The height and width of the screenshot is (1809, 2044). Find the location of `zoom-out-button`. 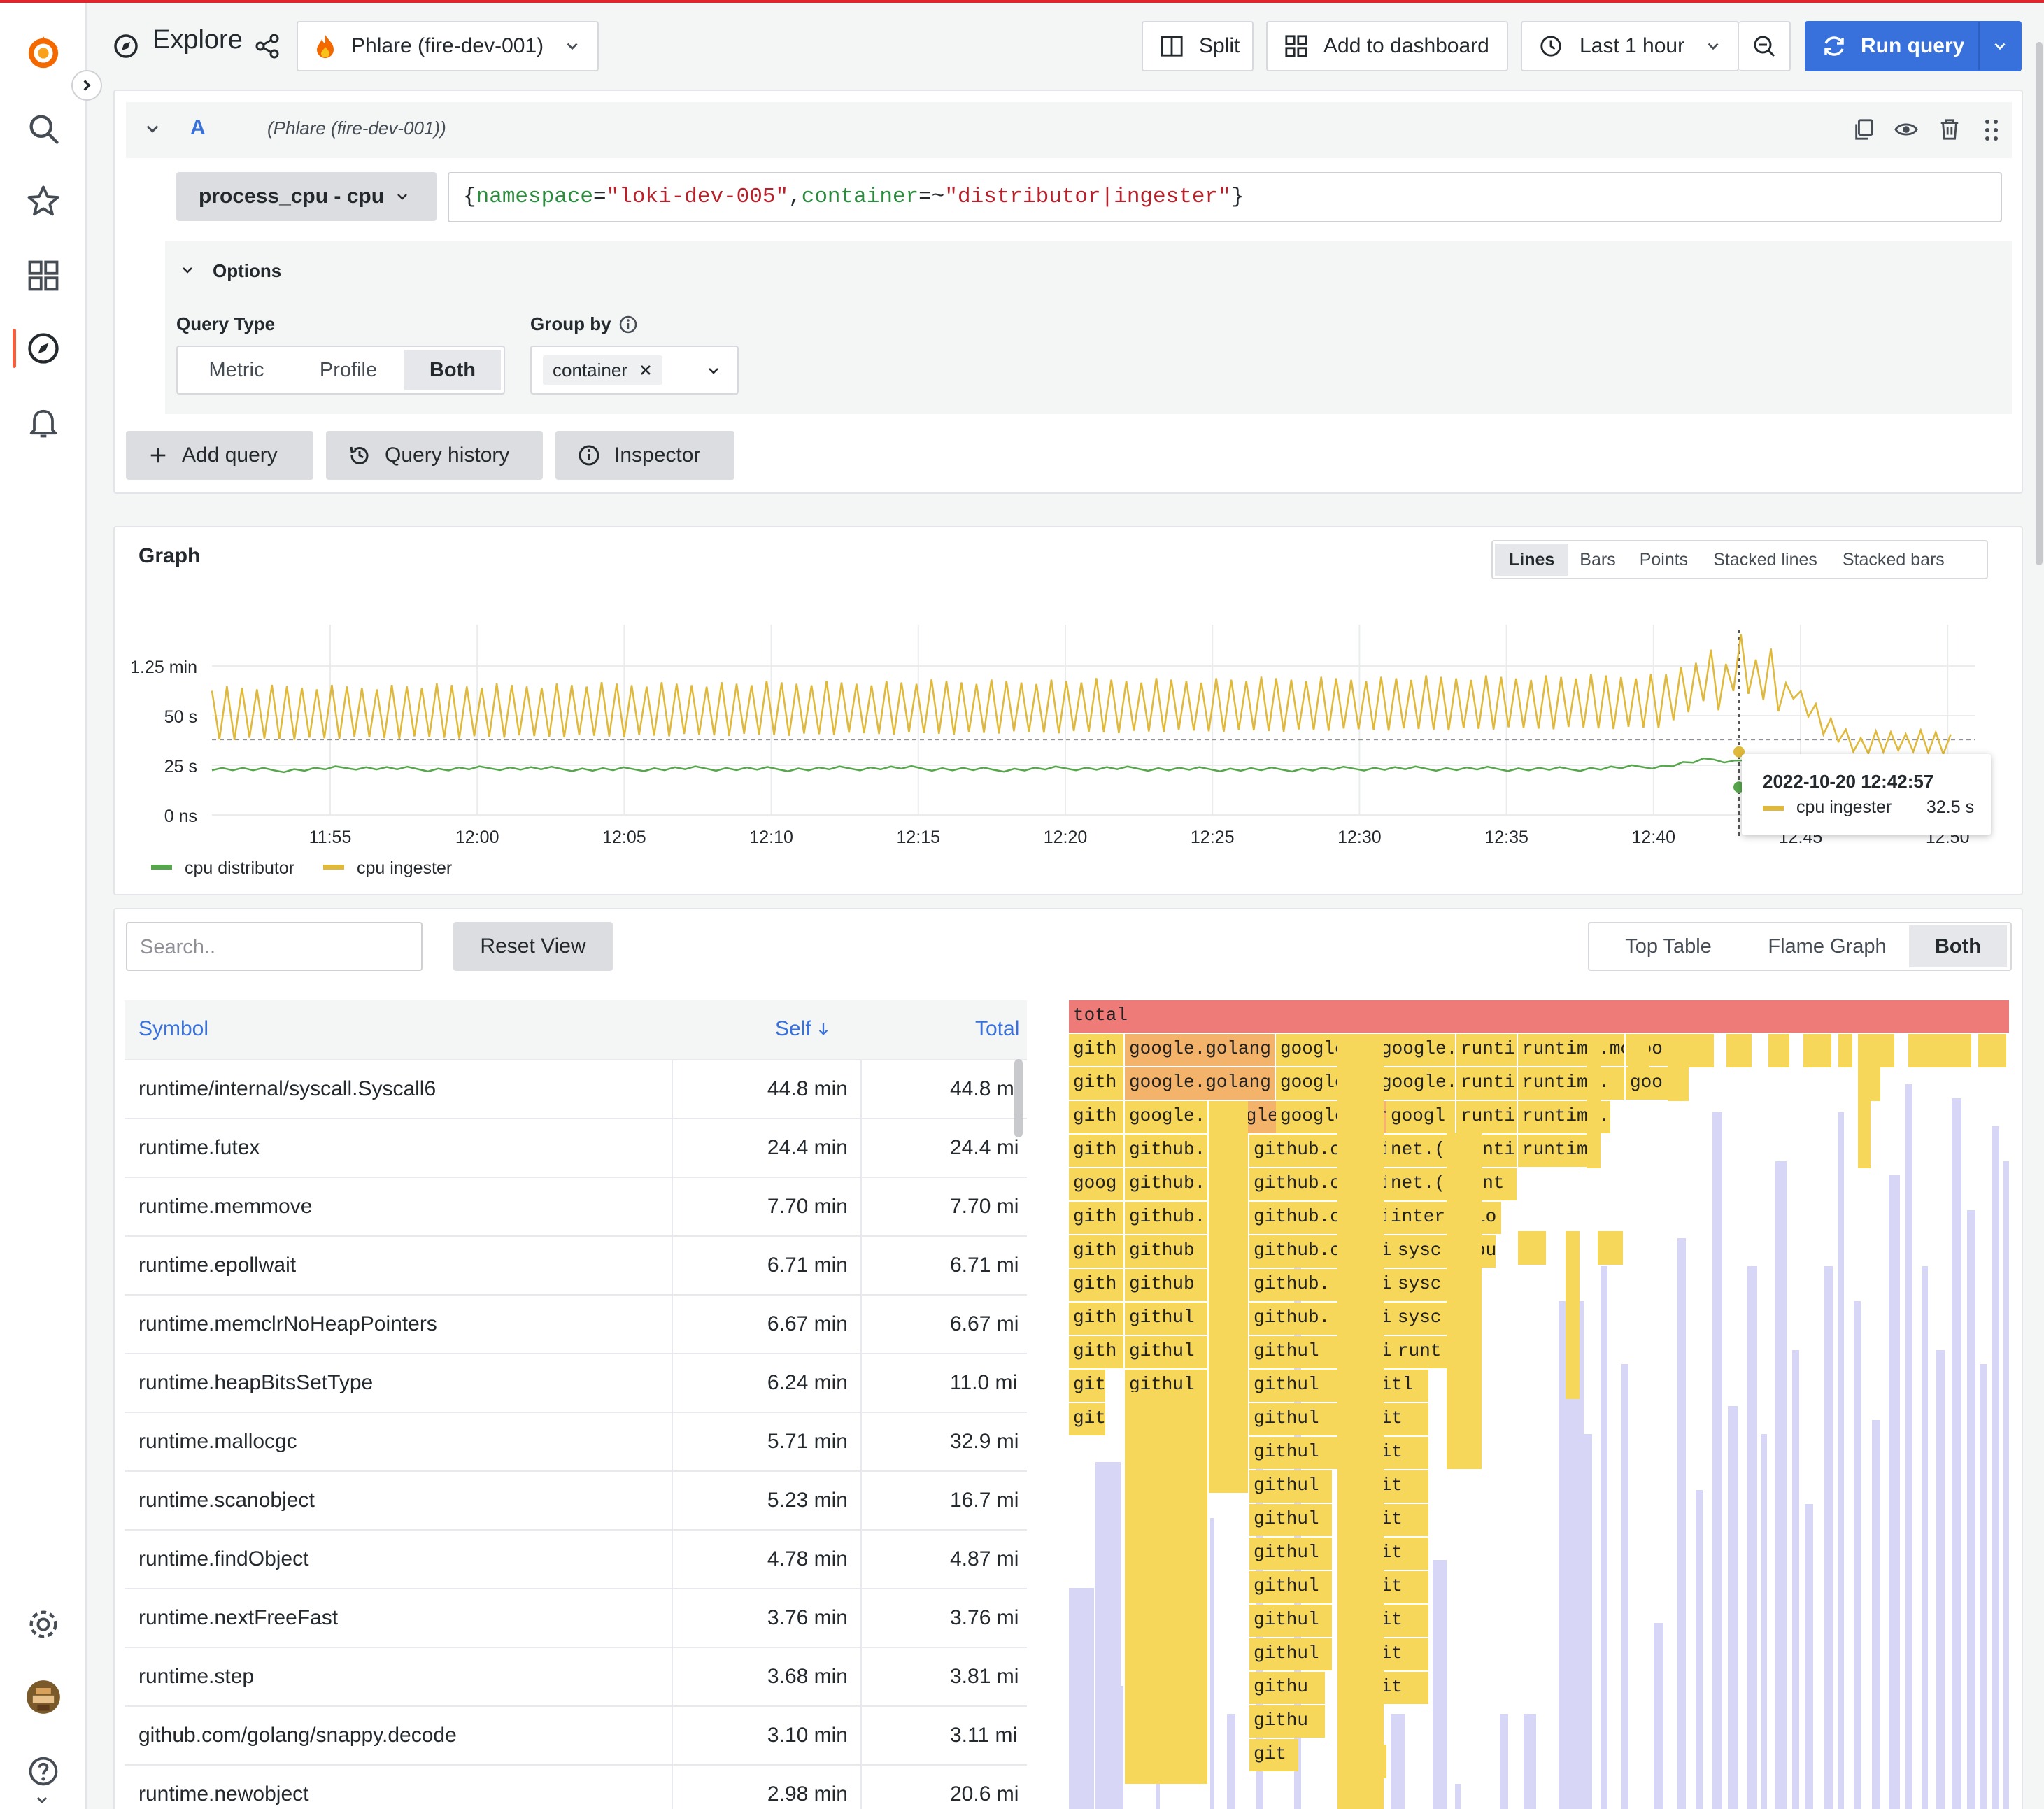

zoom-out-button is located at coordinates (1765, 46).